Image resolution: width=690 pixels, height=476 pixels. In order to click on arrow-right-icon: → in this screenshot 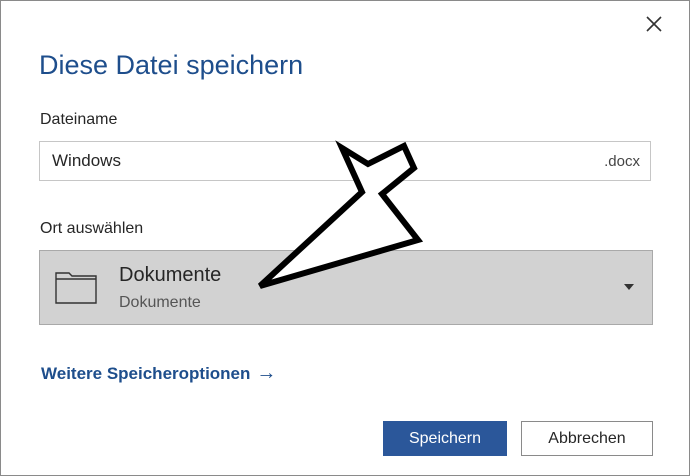, I will do `click(266, 373)`.